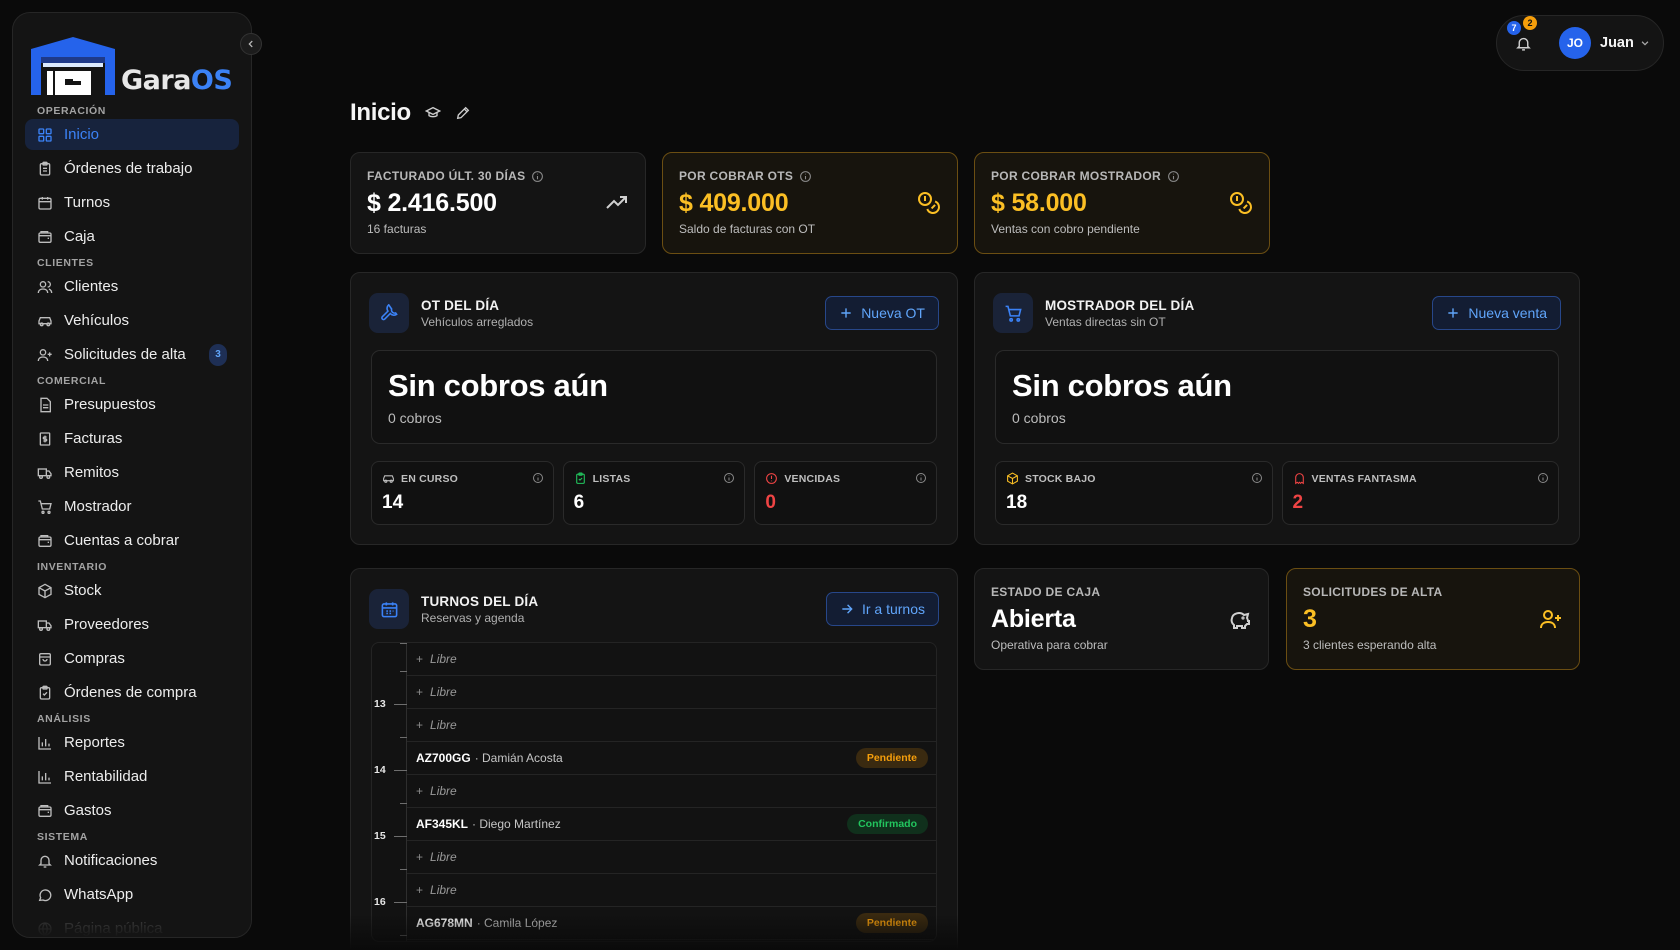  I want to click on sidebar-item-turnos: Turnos, so click(132, 202).